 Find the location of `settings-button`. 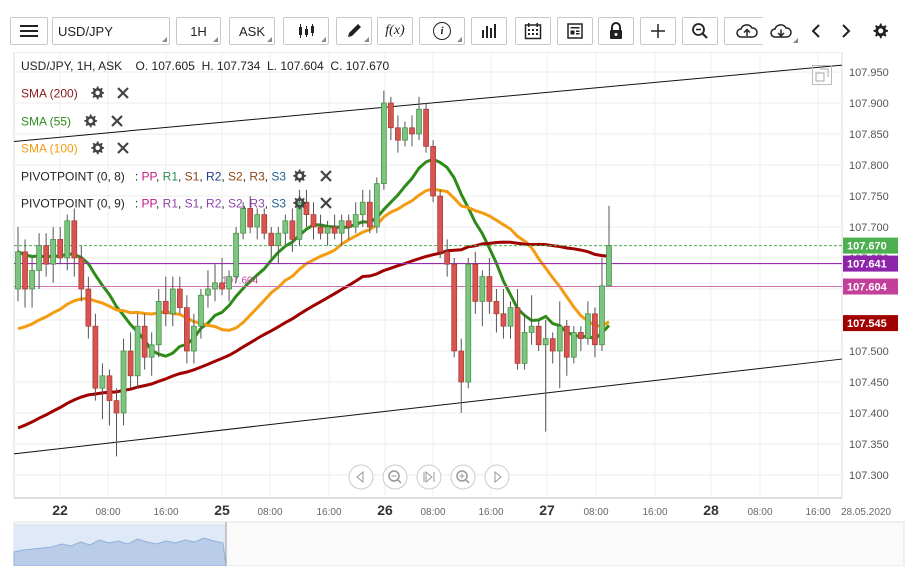

settings-button is located at coordinates (880, 31).